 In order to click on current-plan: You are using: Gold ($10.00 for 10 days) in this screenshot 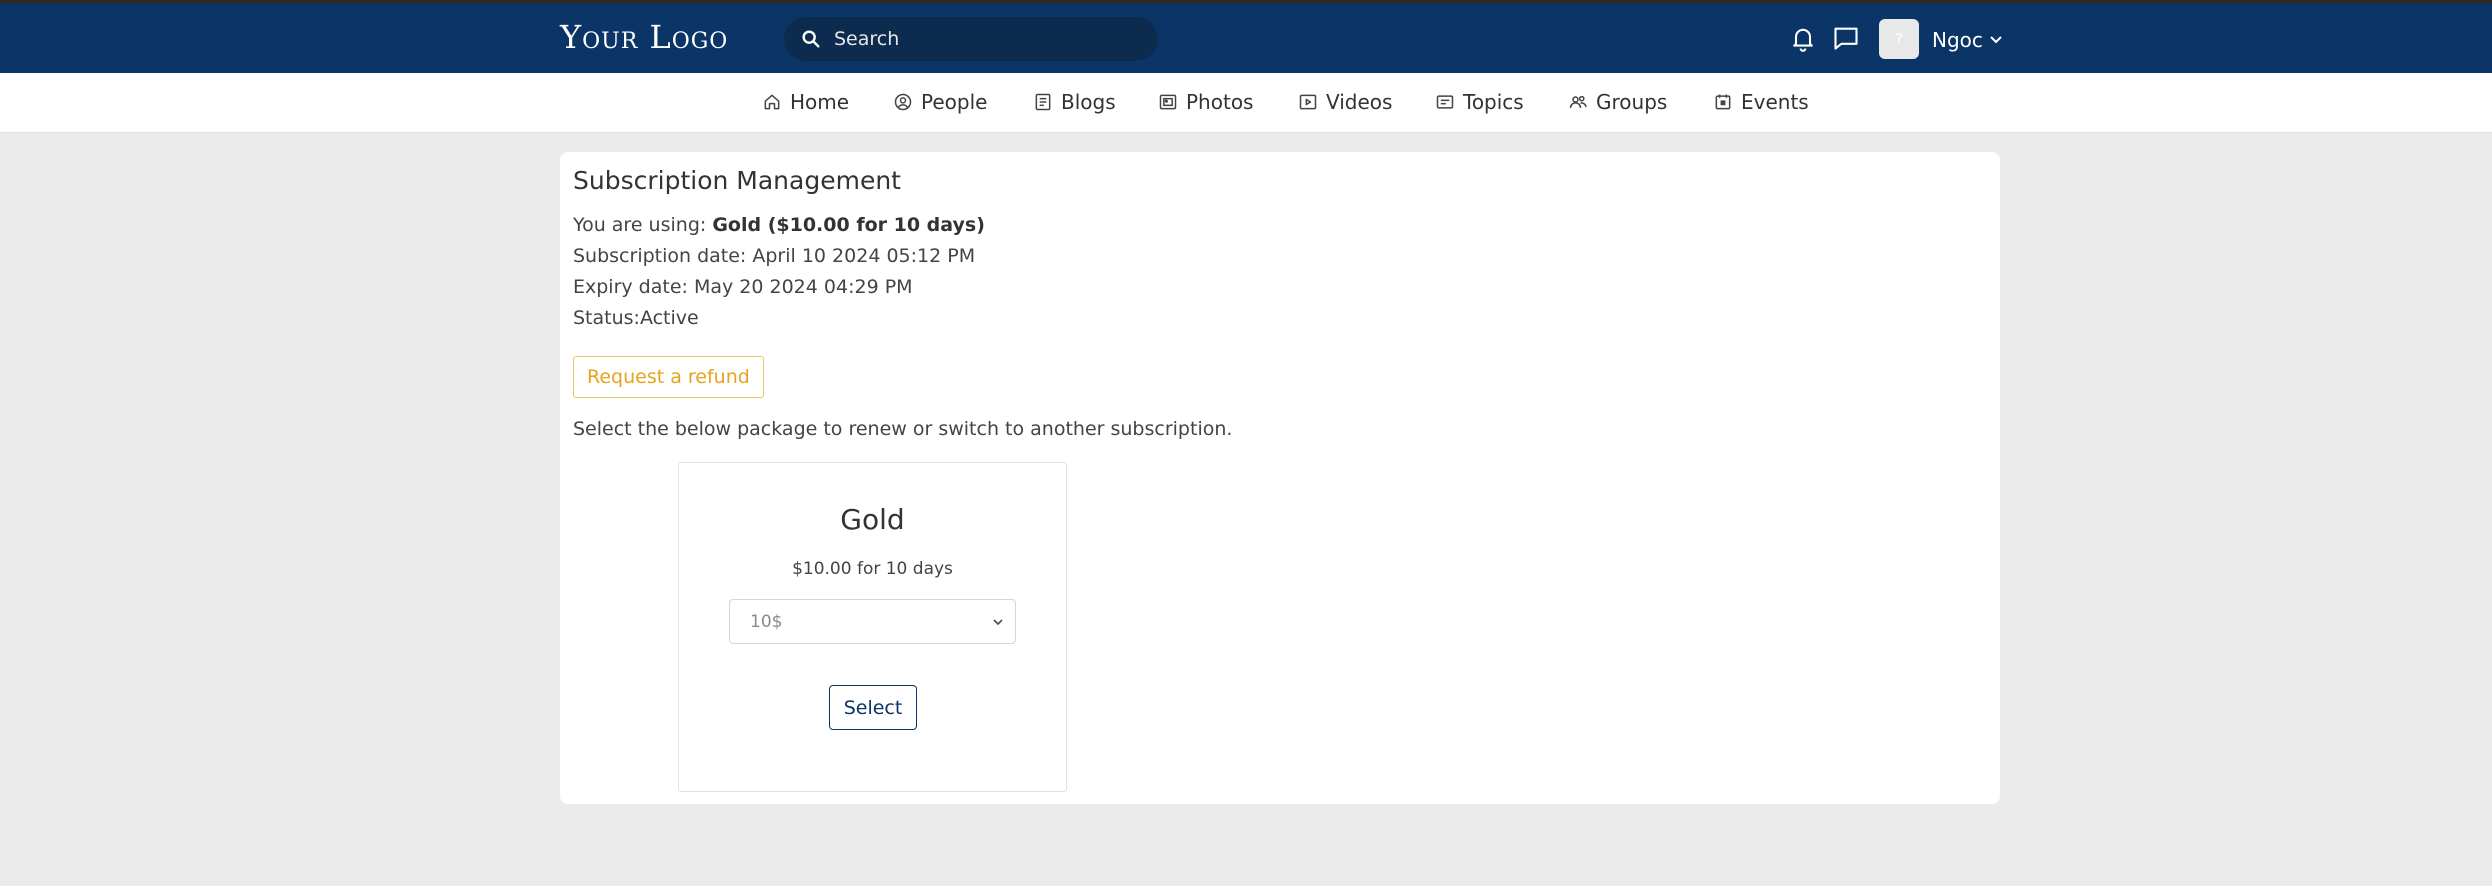, I will do `click(779, 225)`.